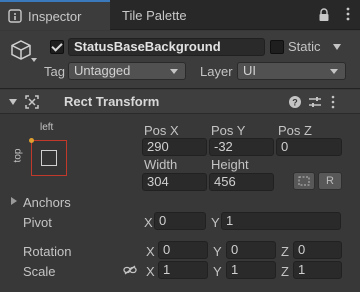 Image resolution: width=360 pixels, height=292 pixels. Describe the element at coordinates (249, 70) in the screenshot. I see `layer-value: UI` at that location.